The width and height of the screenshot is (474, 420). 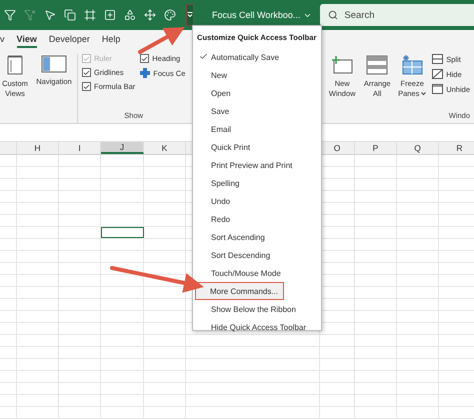 I want to click on column-header: J, so click(x=122, y=148).